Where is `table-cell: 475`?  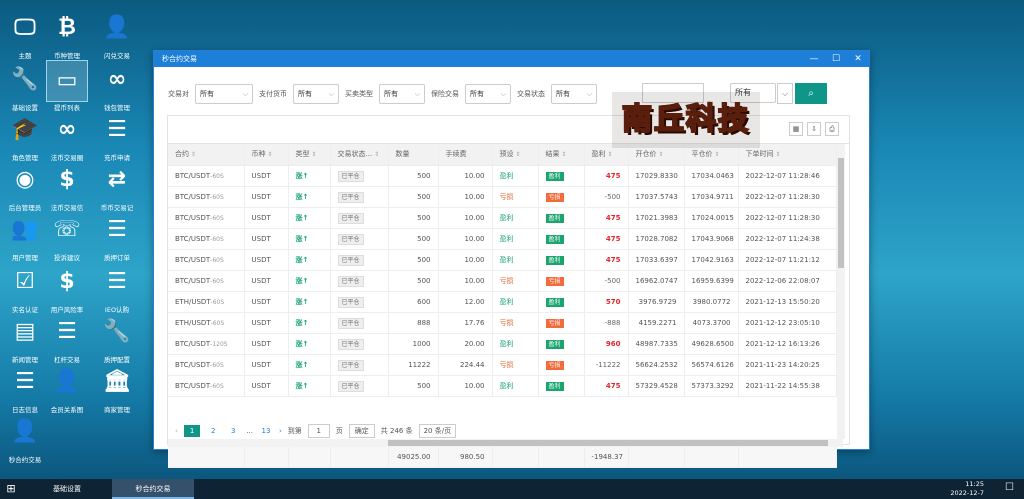
table-cell: 475 is located at coordinates (606, 176).